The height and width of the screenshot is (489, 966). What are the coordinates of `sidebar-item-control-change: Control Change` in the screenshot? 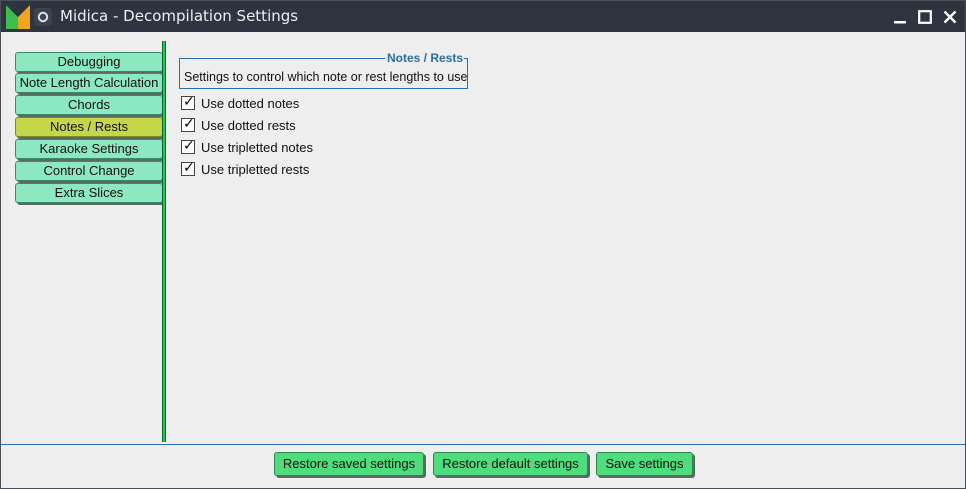 It's located at (89, 171).